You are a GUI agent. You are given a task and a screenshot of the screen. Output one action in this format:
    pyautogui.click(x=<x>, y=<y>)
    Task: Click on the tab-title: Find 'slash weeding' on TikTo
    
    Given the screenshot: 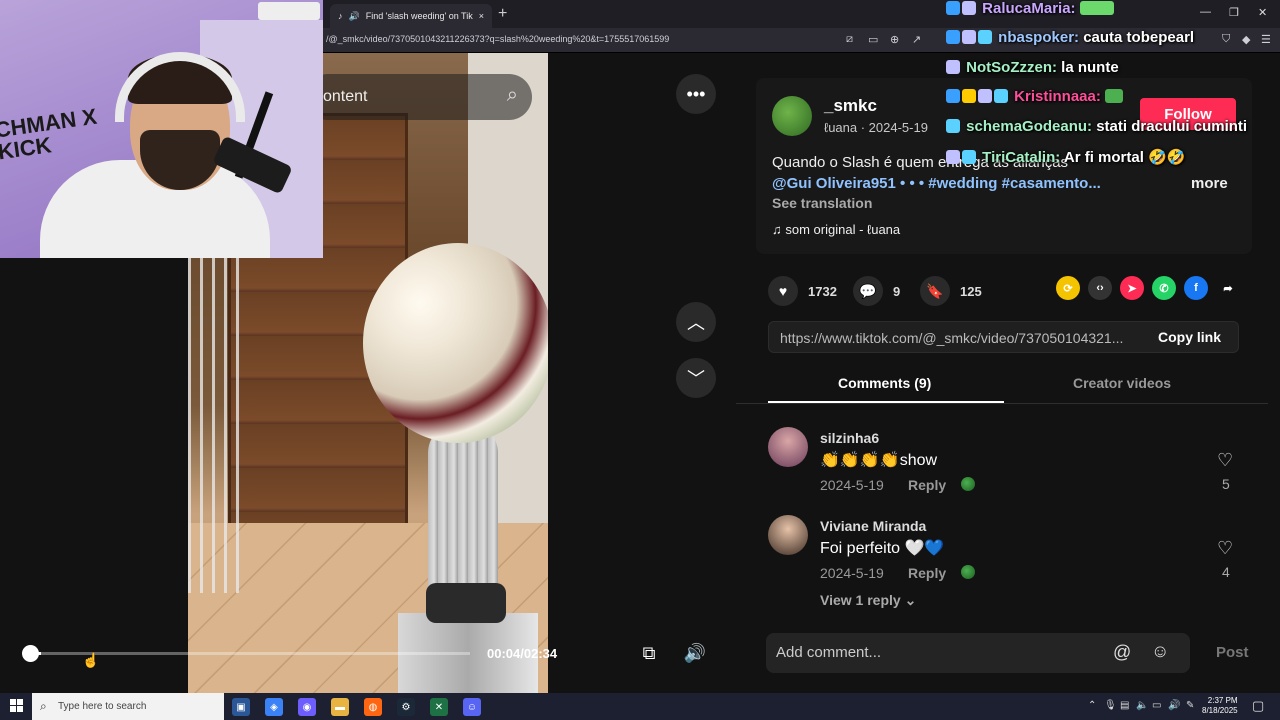 What is the action you would take?
    pyautogui.click(x=419, y=16)
    